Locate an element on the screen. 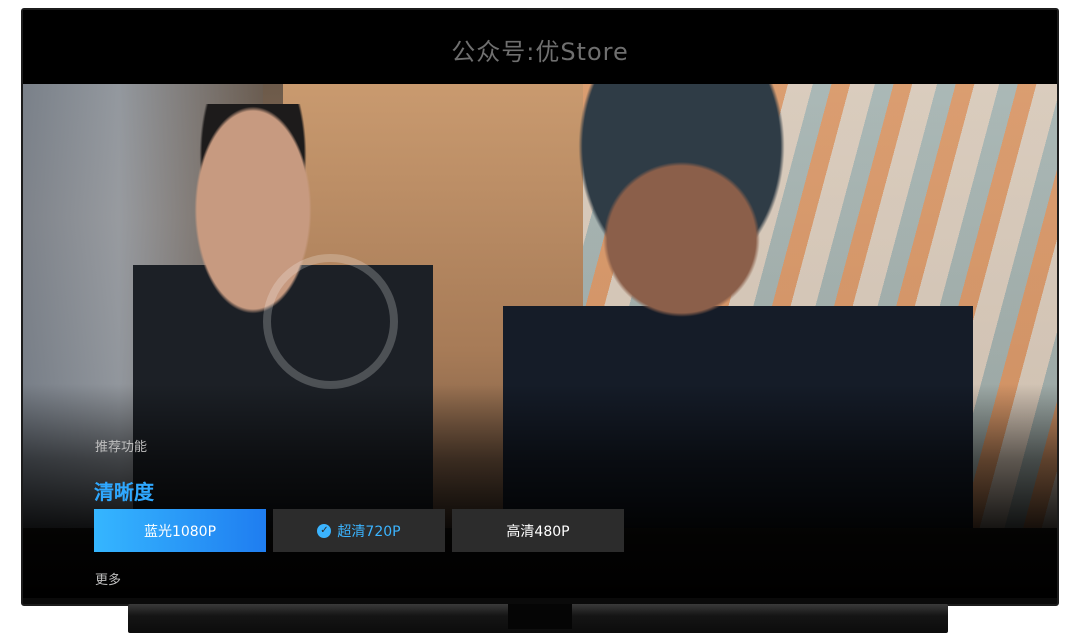  watermark is located at coordinates (573, 324).